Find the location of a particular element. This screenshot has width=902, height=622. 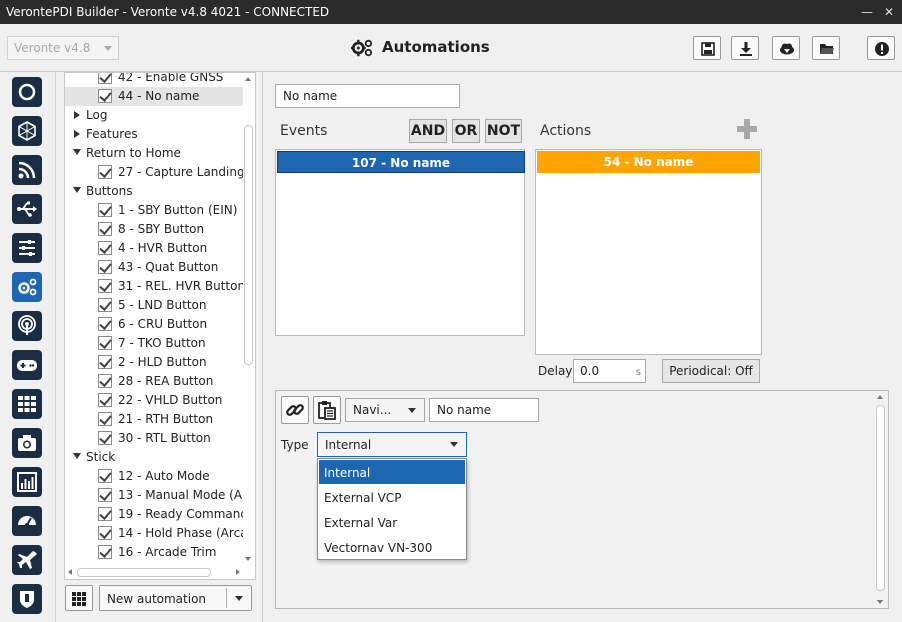

actions-list: 54 - No name is located at coordinates (648, 252).